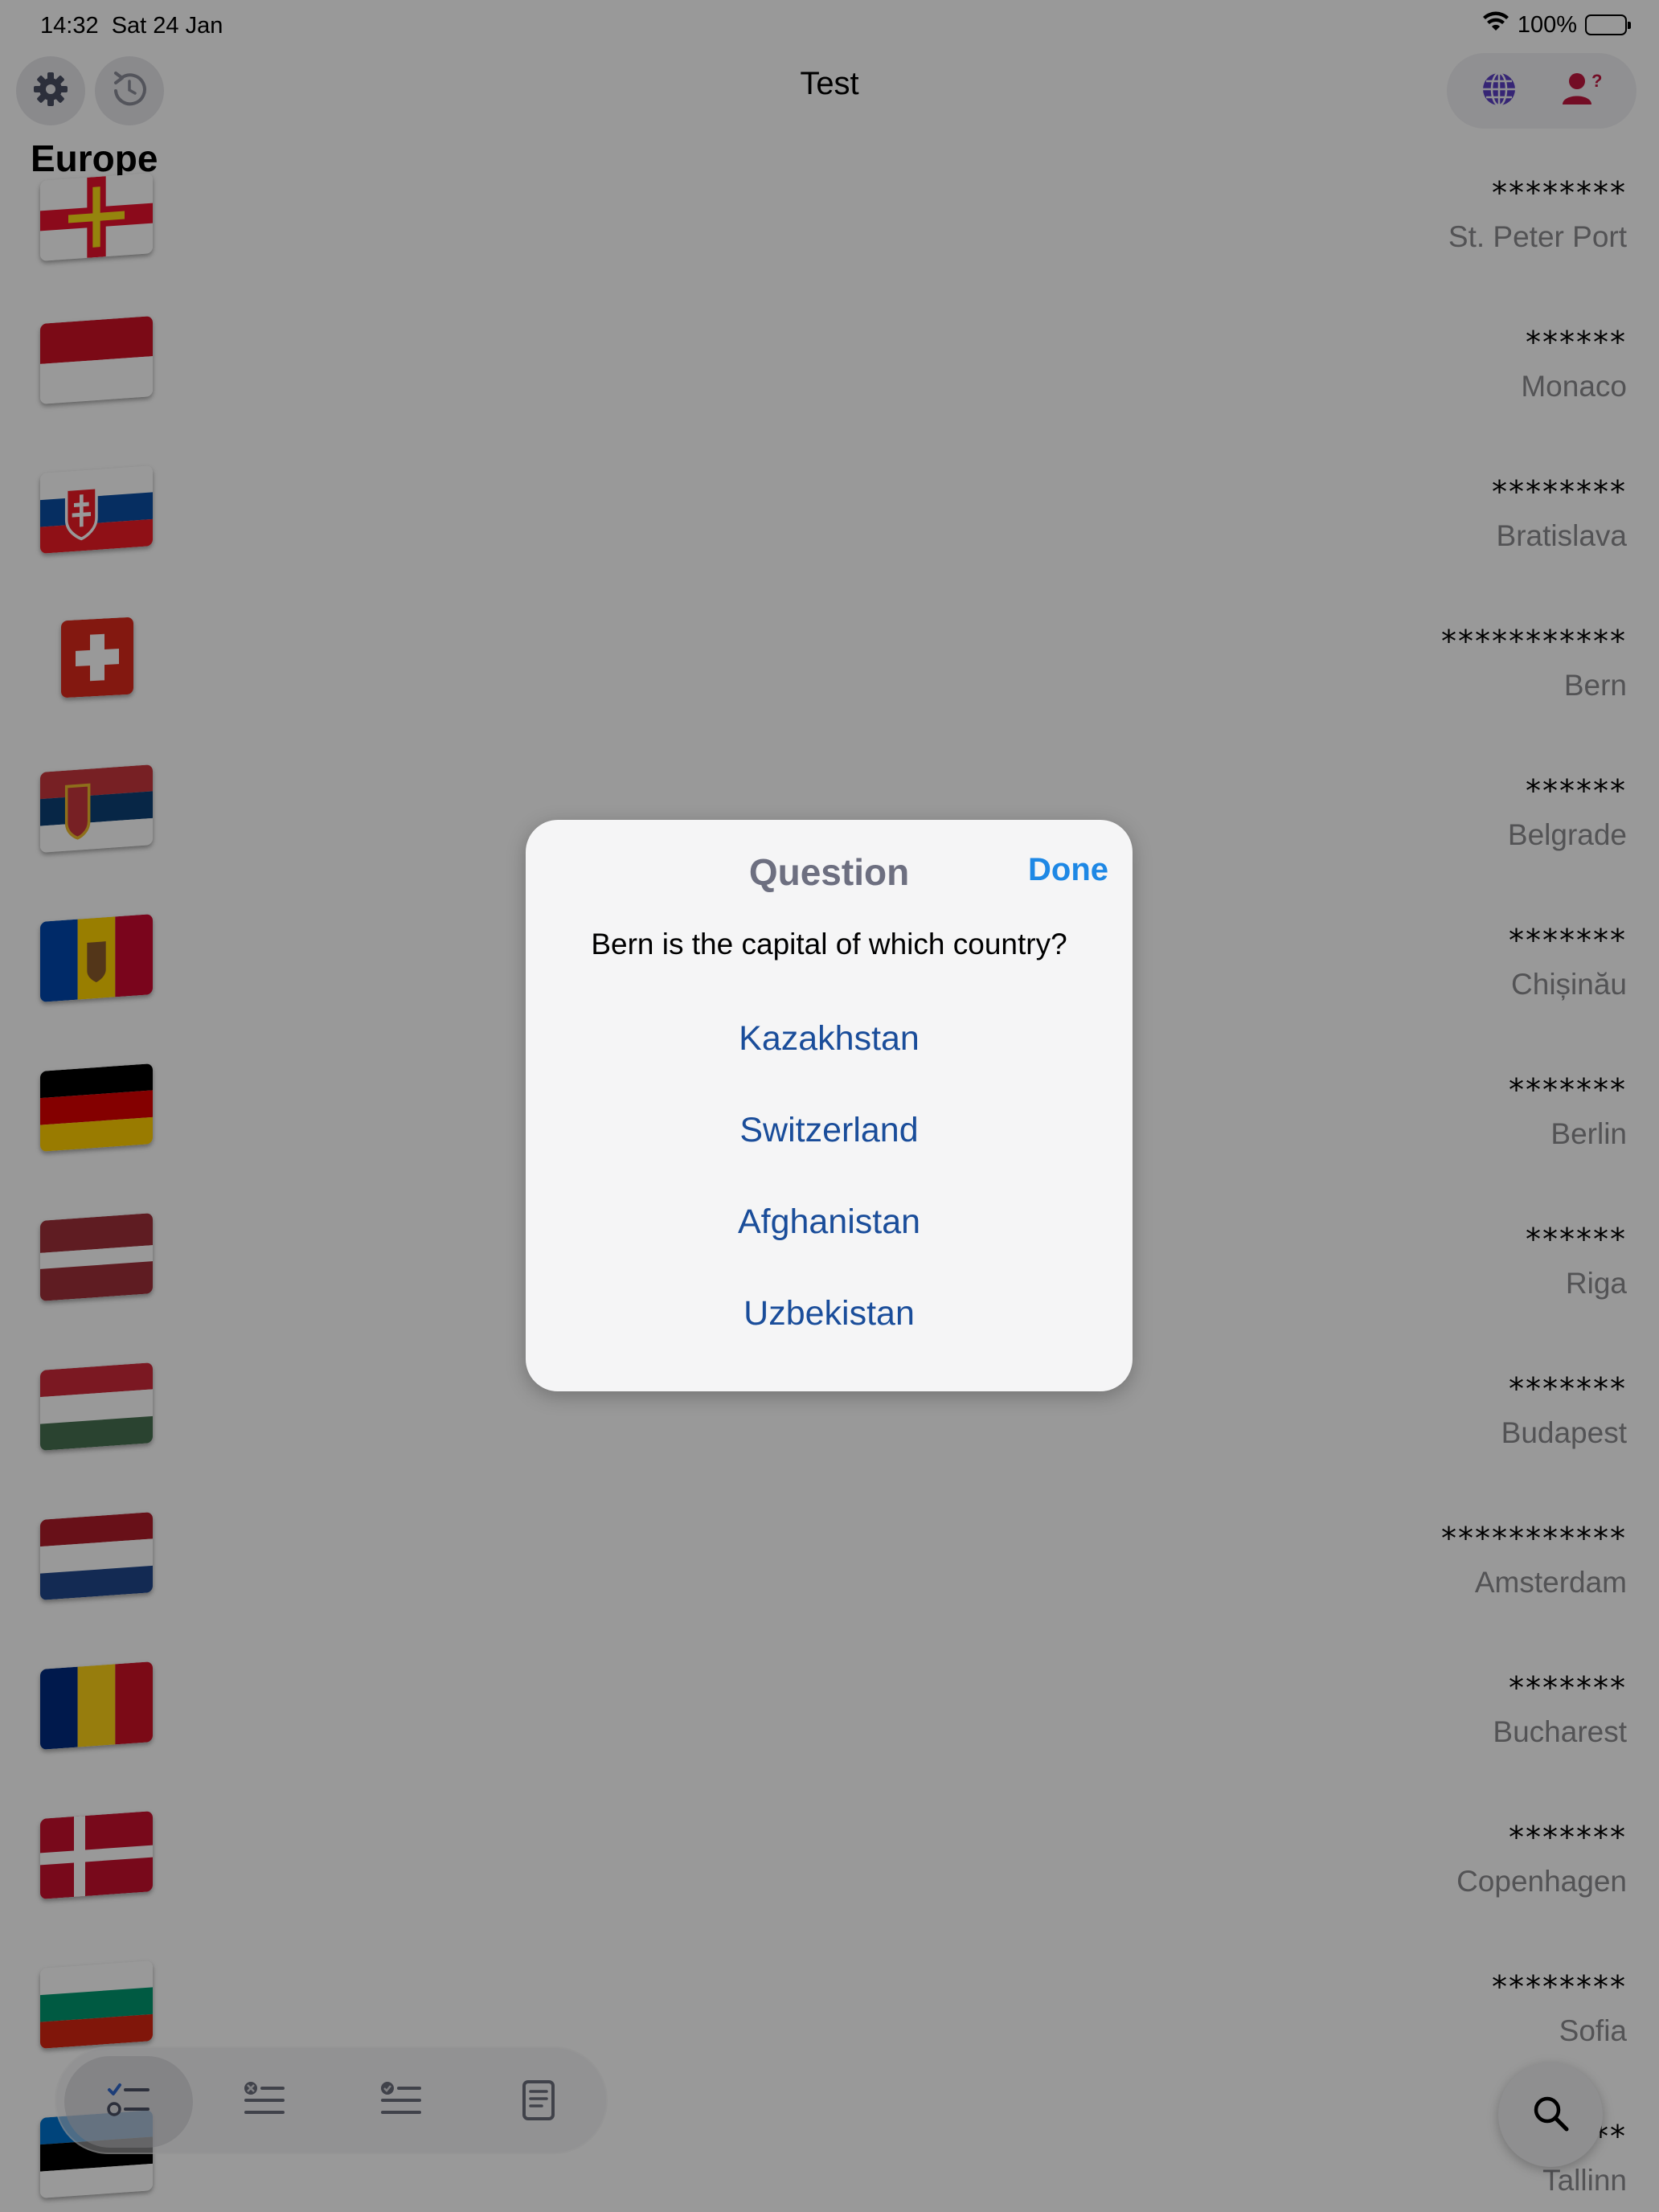 The width and height of the screenshot is (1659, 2212). Describe the element at coordinates (829, 1313) in the screenshot. I see `answer-option: Uzbekistan` at that location.